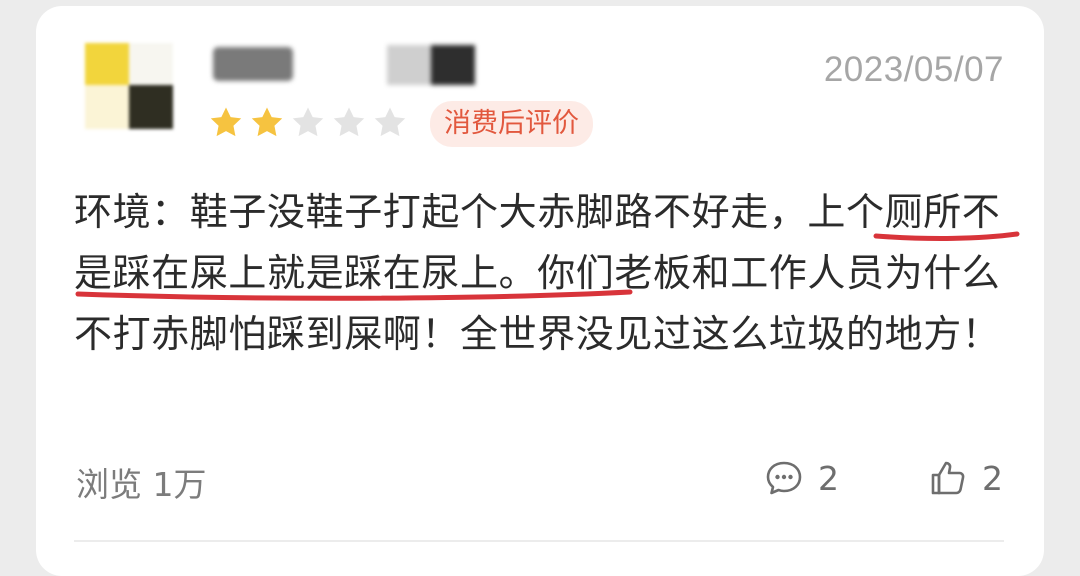  I want to click on username-blurred, so click(344, 65).